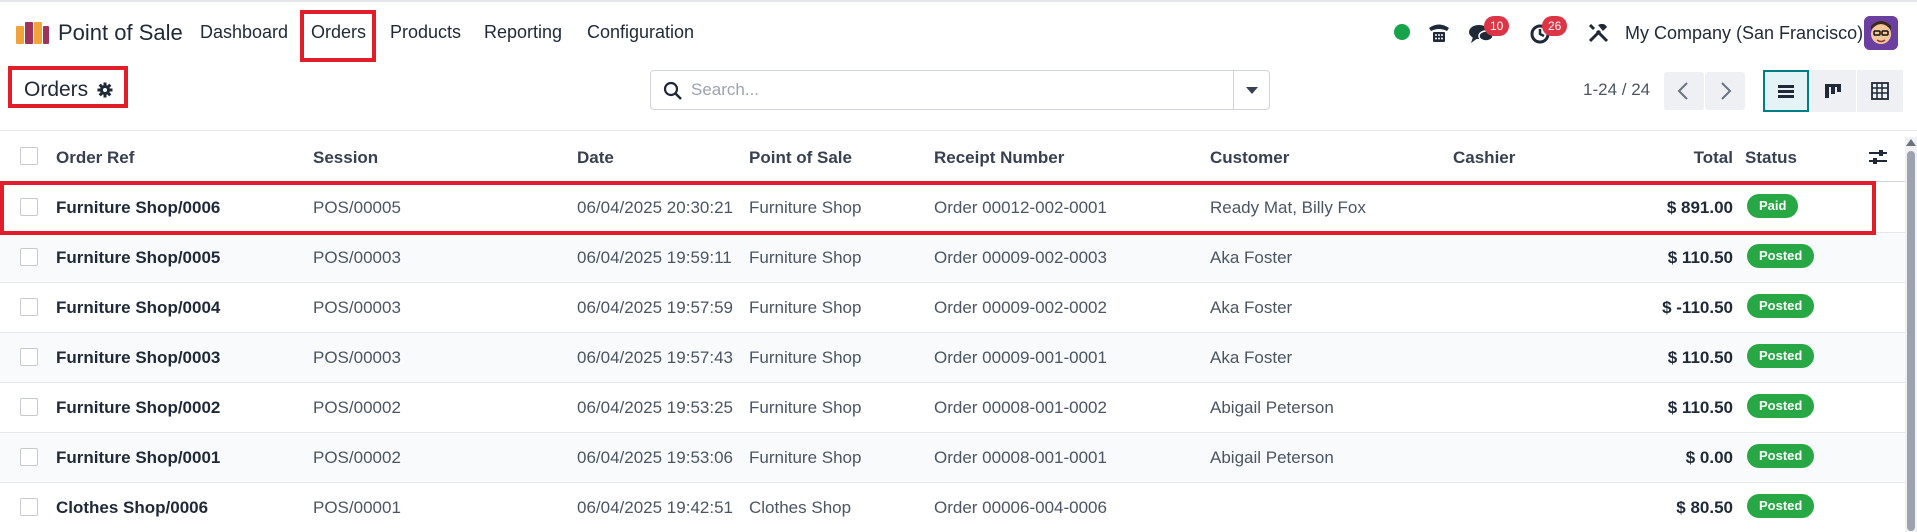 This screenshot has width=1917, height=532. What do you see at coordinates (1709, 457) in the screenshot?
I see `total-cell: $ 0.00` at bounding box center [1709, 457].